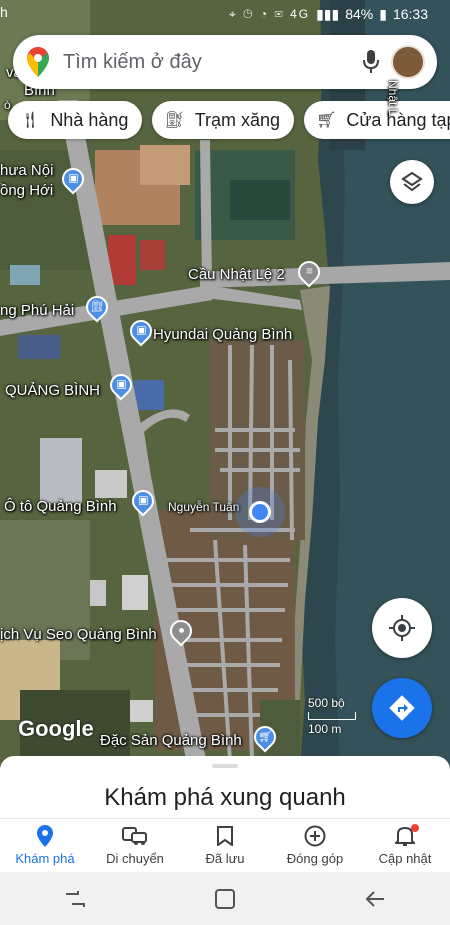 The height and width of the screenshot is (925, 450). What do you see at coordinates (38, 62) in the screenshot?
I see `maps-pin-logo` at bounding box center [38, 62].